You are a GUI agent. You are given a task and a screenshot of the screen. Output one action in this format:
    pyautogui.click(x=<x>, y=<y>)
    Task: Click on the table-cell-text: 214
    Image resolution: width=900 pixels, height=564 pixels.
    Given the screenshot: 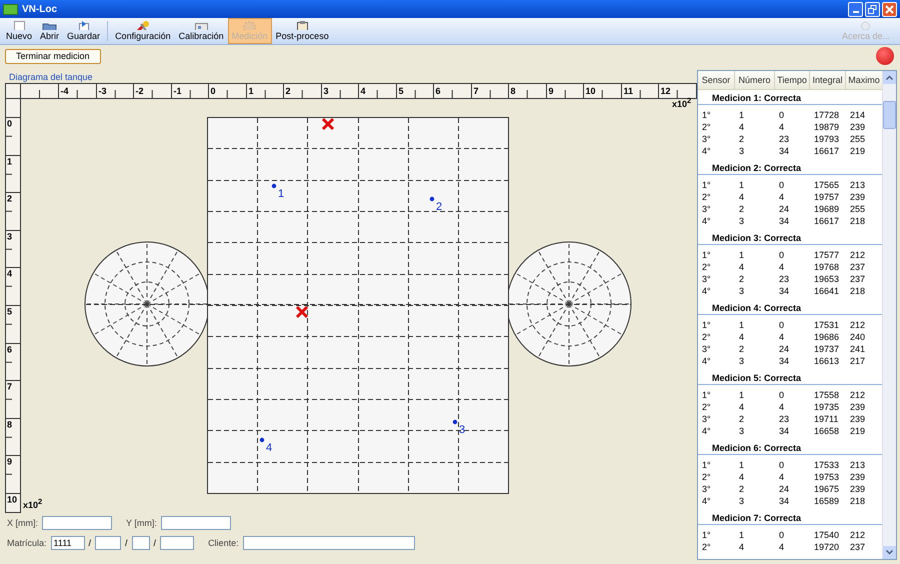 What is the action you would take?
    pyautogui.click(x=858, y=115)
    